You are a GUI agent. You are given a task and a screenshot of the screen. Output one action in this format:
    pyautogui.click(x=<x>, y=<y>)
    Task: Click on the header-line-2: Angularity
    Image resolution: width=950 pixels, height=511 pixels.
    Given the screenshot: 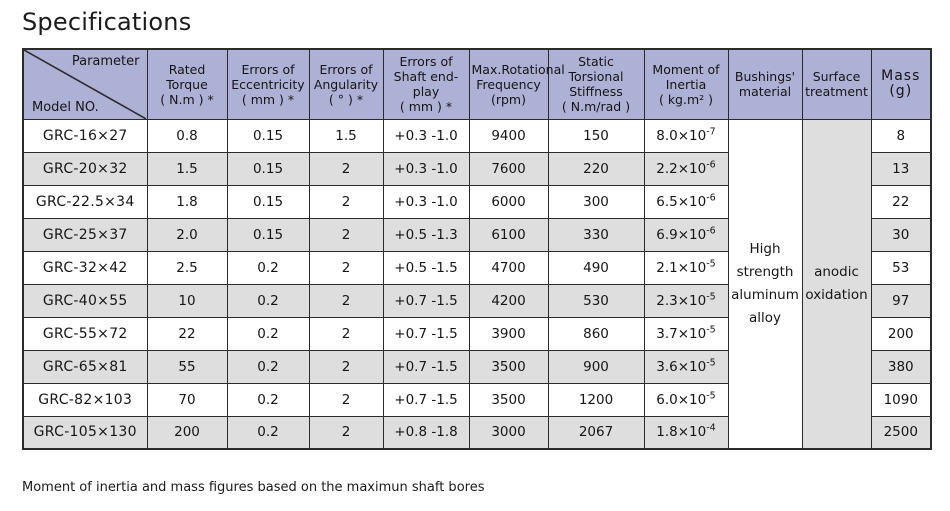 What is the action you would take?
    pyautogui.click(x=346, y=84)
    